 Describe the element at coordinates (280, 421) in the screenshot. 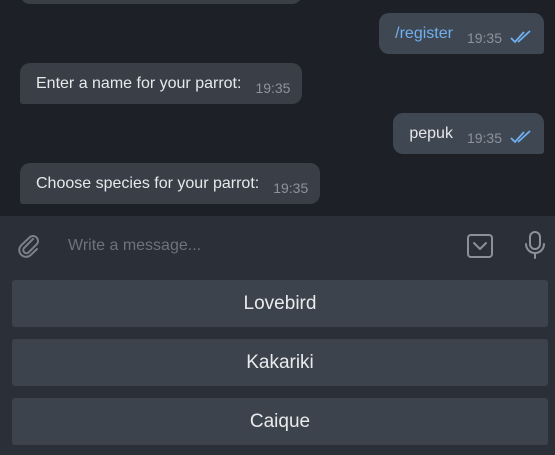

I see `keyboard-button-caique: Caique` at that location.